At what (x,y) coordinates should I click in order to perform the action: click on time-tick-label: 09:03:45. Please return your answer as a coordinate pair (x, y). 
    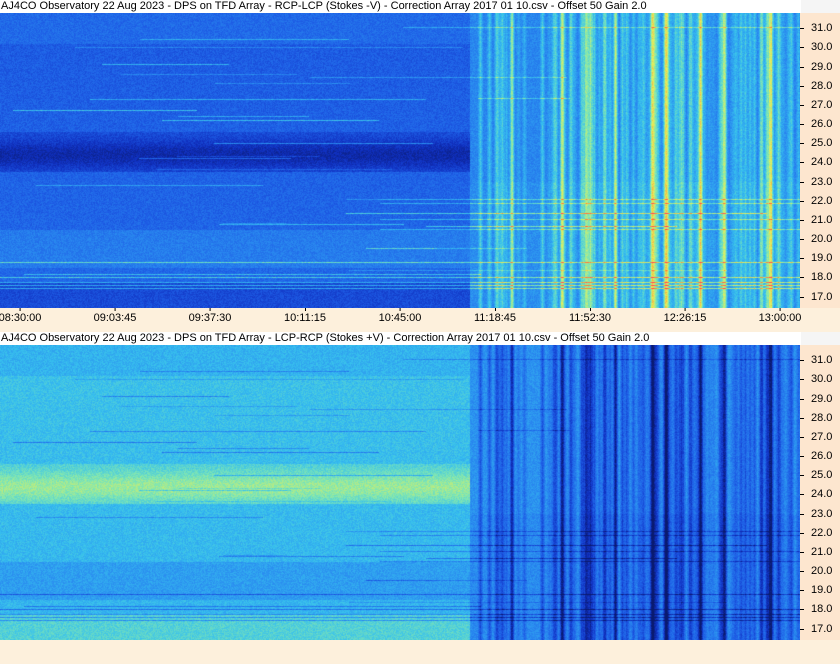
    Looking at the image, I should click on (115, 316).